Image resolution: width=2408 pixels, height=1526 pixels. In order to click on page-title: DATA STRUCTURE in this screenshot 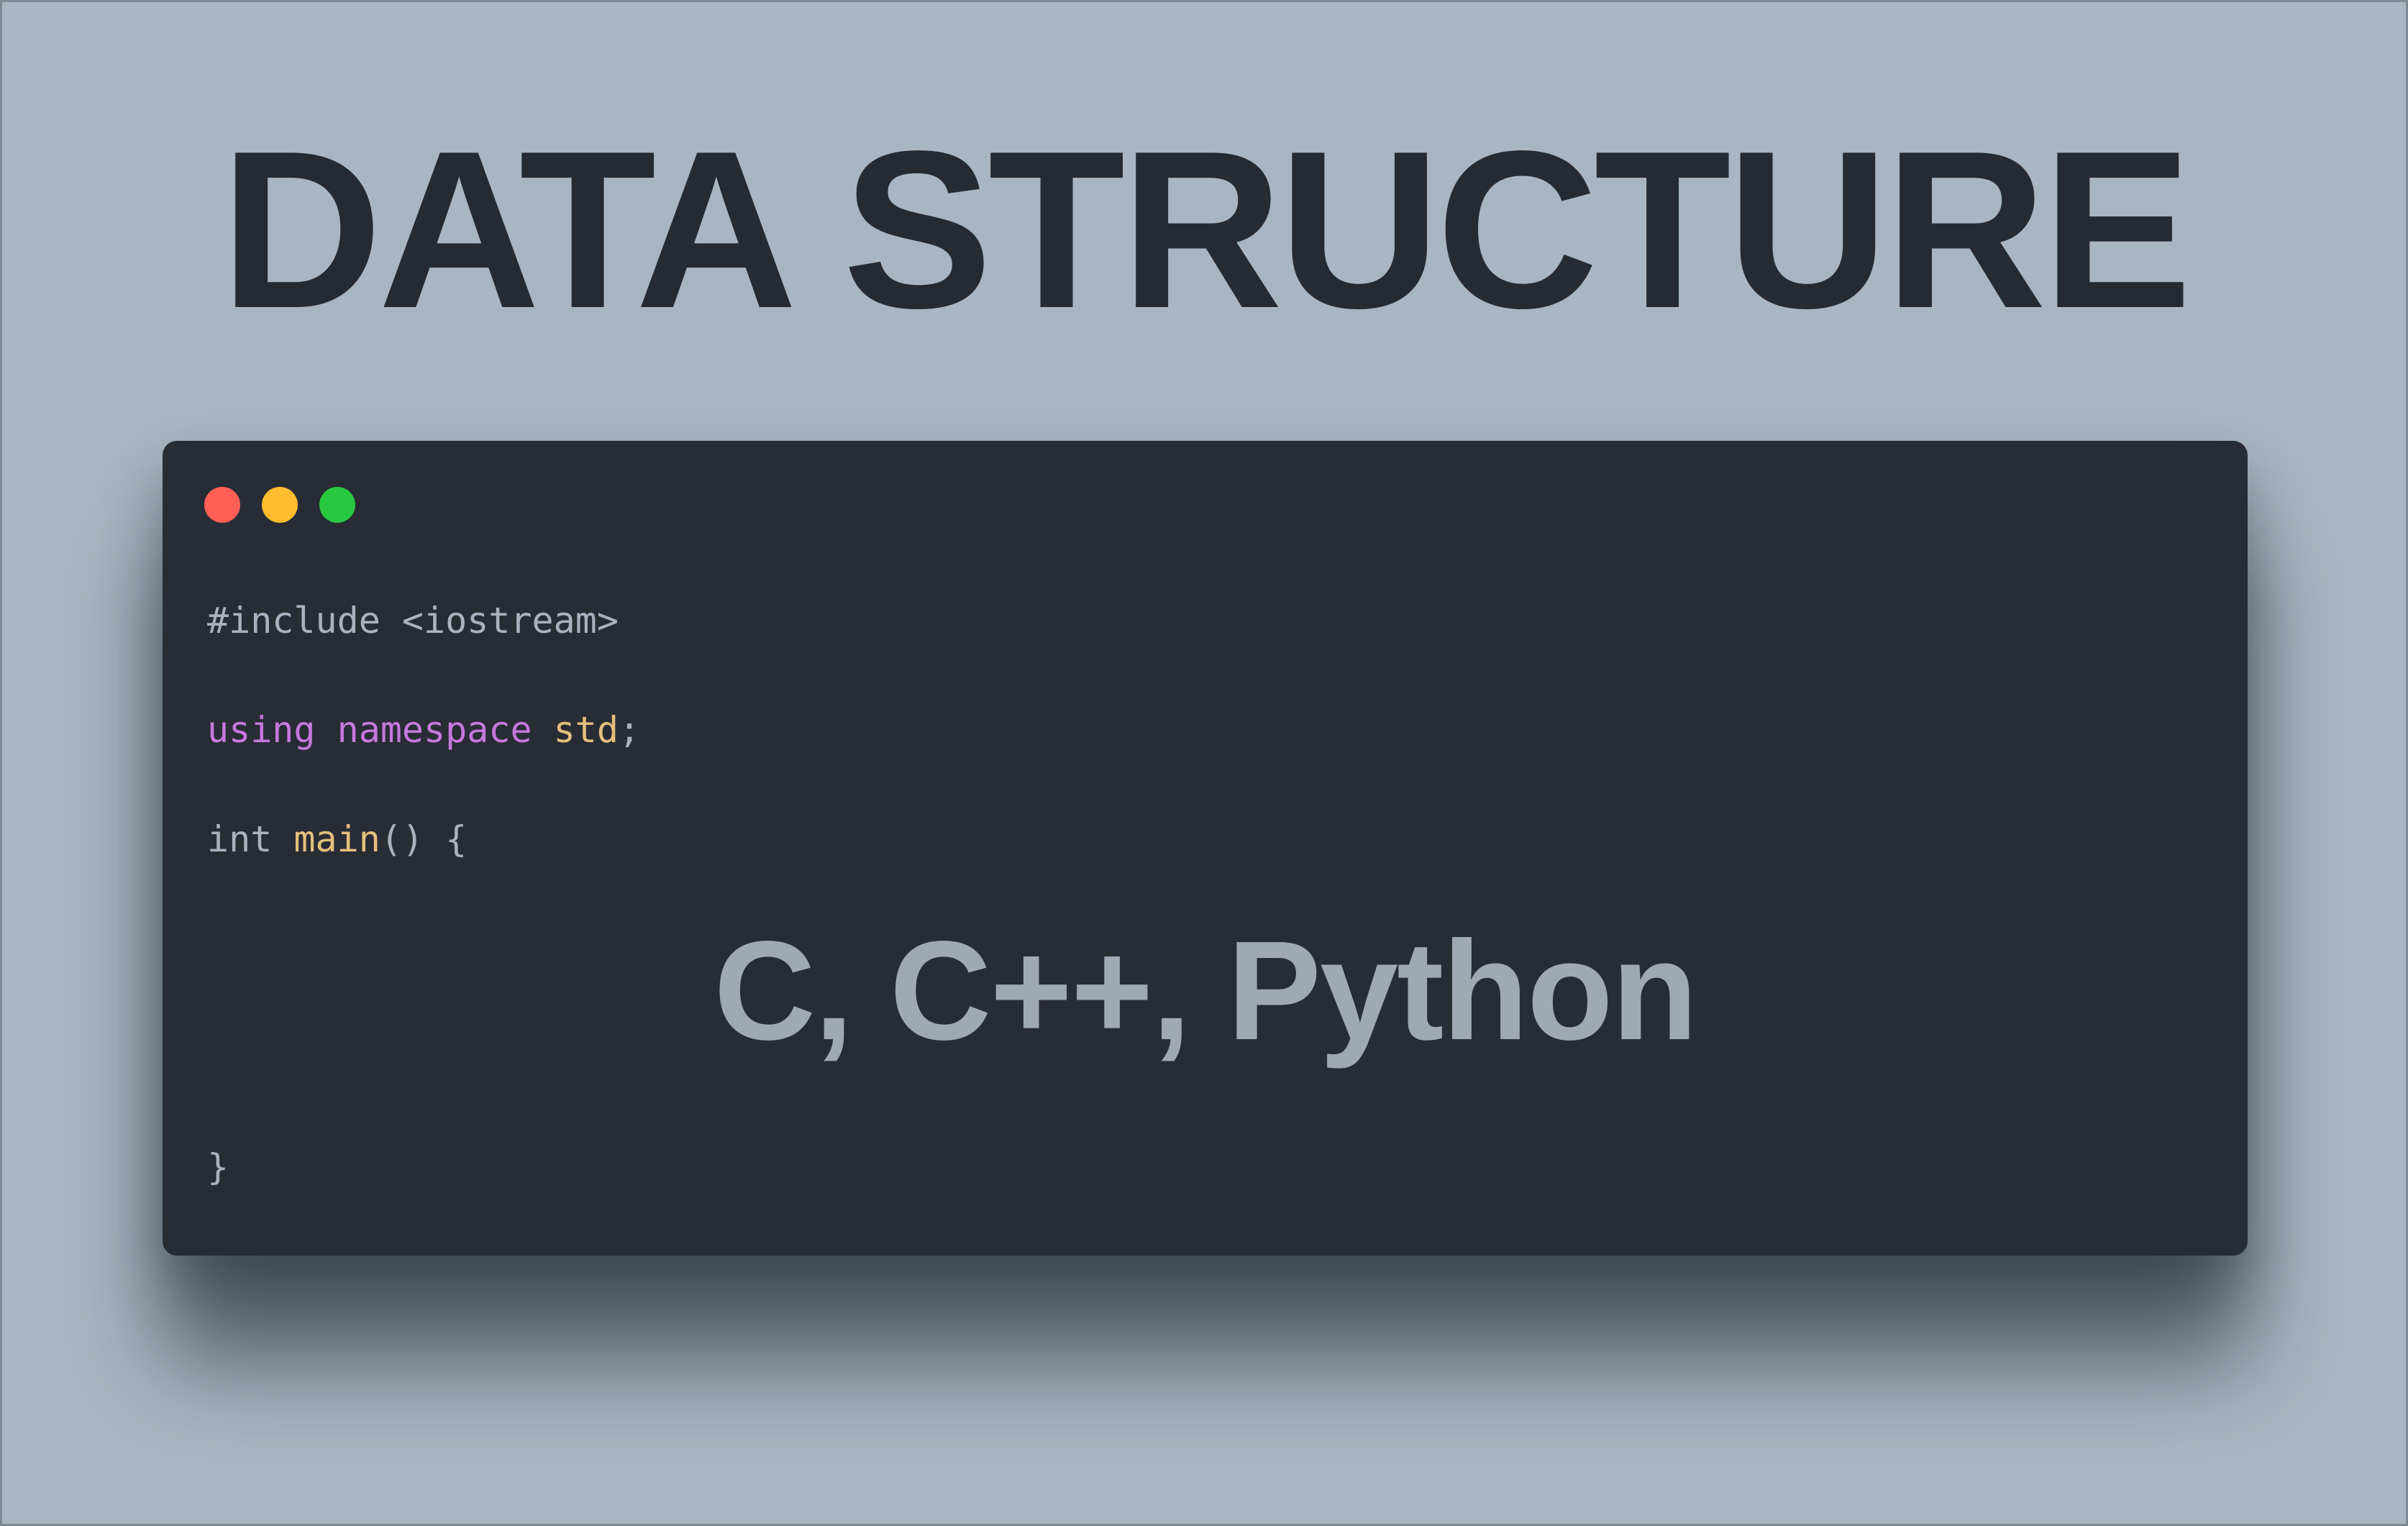, I will do `click(1206, 230)`.